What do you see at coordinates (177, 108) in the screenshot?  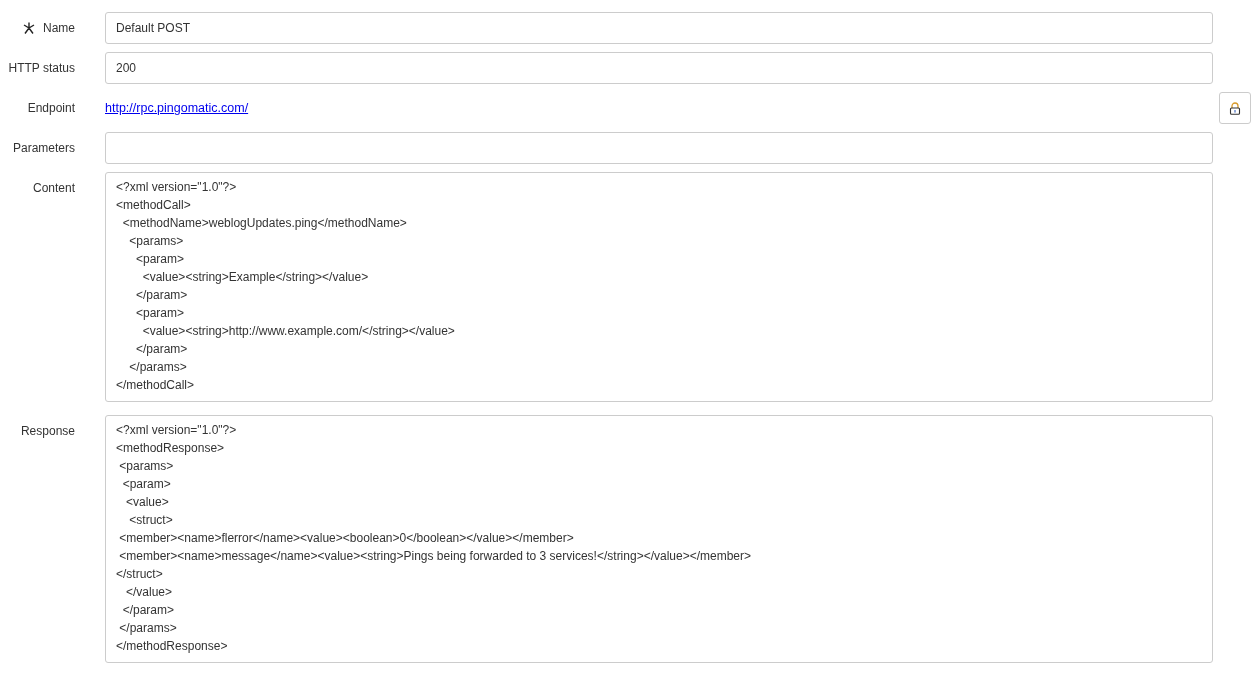 I see `endpoint-link: http://rpc.pingomatic.com/` at bounding box center [177, 108].